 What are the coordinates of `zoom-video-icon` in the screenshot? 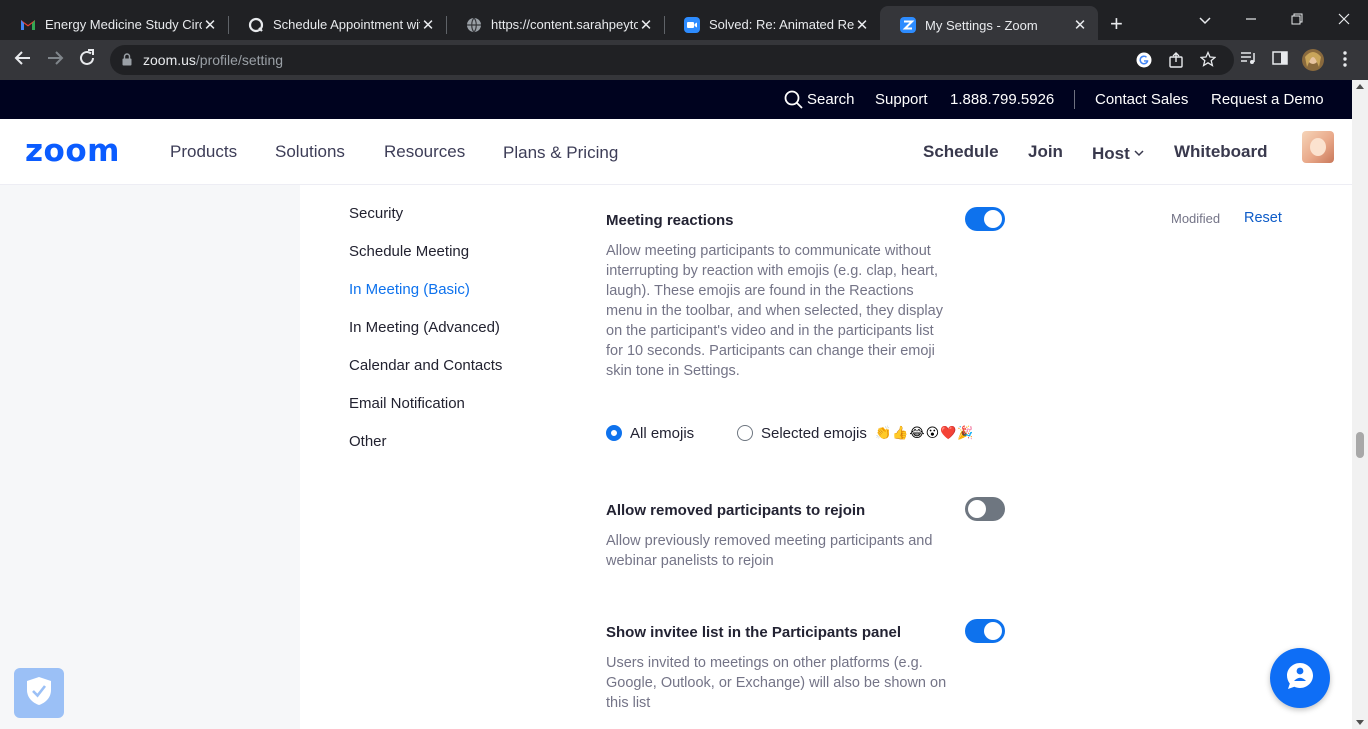 It's located at (692, 24).